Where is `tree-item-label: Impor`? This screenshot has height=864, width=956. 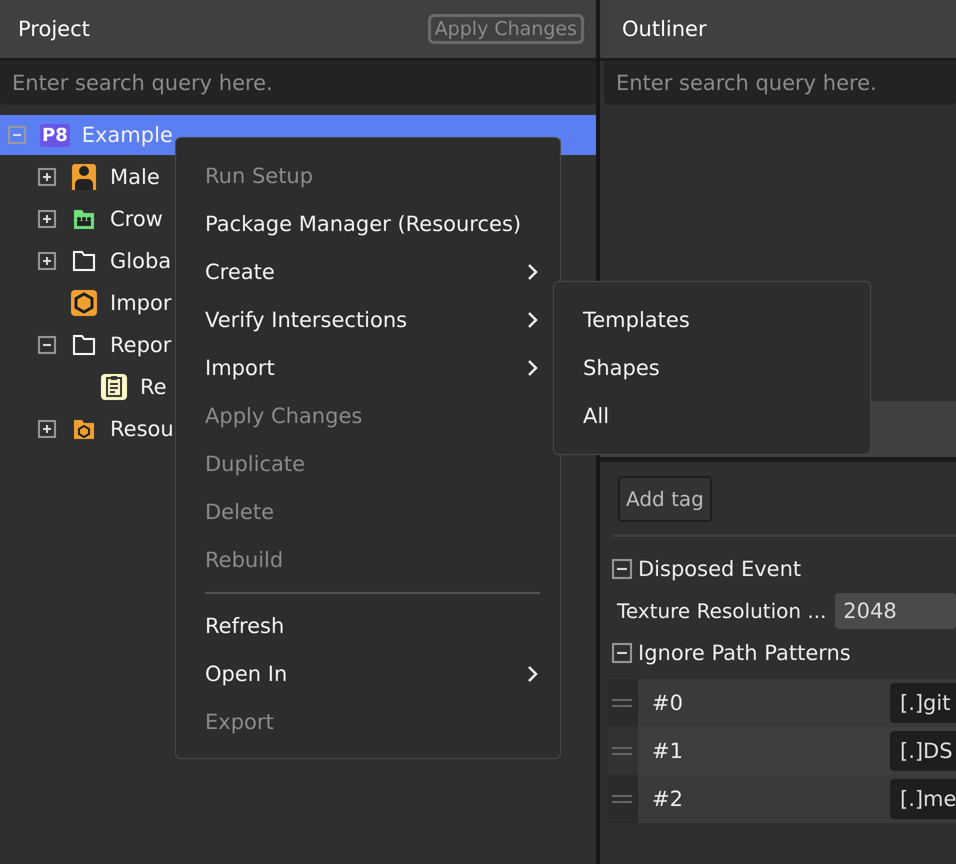 tree-item-label: Impor is located at coordinates (141, 303).